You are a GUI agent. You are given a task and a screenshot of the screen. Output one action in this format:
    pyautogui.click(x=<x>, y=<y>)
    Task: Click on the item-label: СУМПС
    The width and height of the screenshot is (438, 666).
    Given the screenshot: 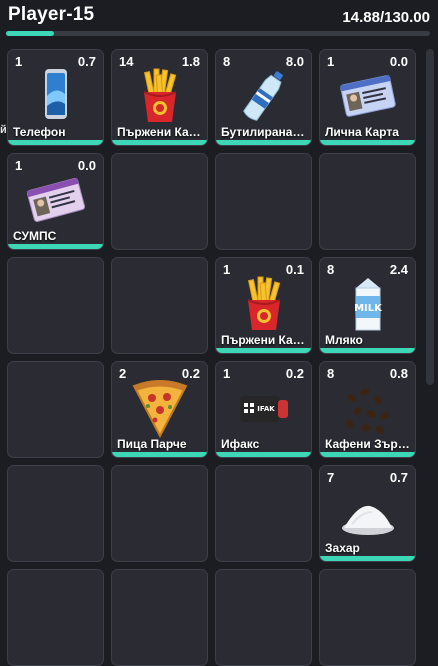 What is the action you would take?
    pyautogui.click(x=35, y=236)
    